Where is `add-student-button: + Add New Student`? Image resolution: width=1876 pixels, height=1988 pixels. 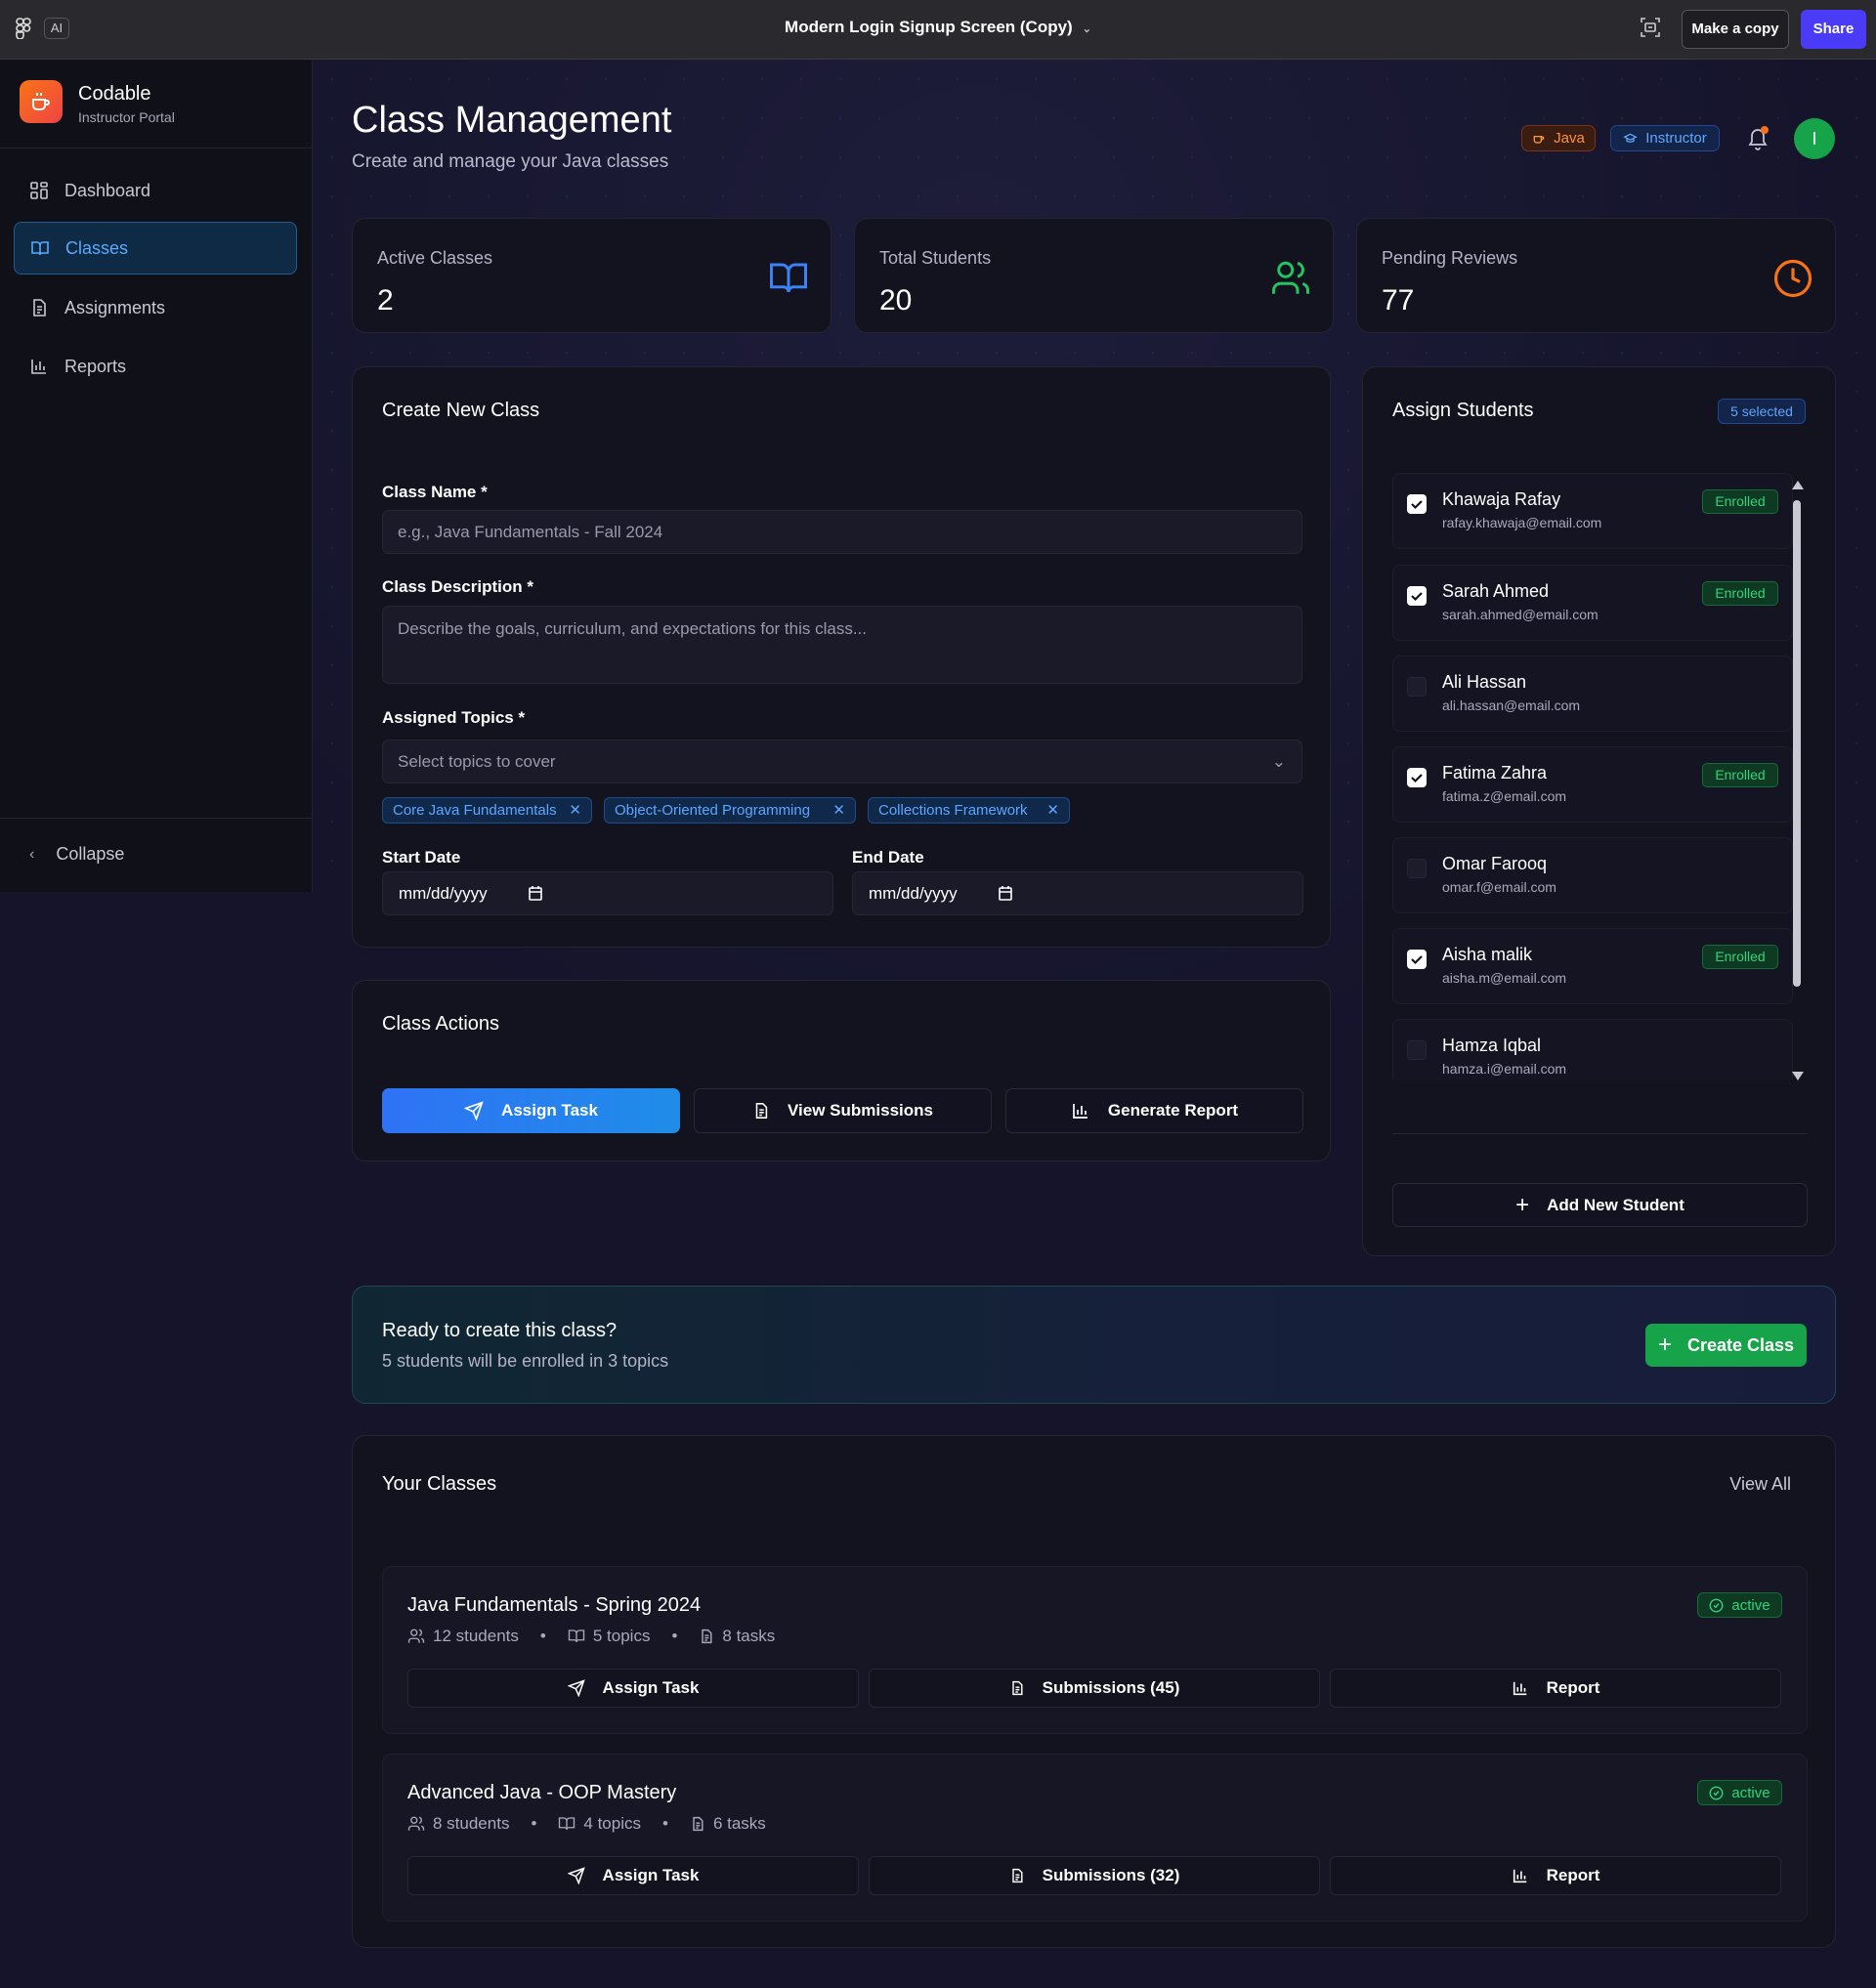 add-student-button: + Add New Student is located at coordinates (1600, 1205).